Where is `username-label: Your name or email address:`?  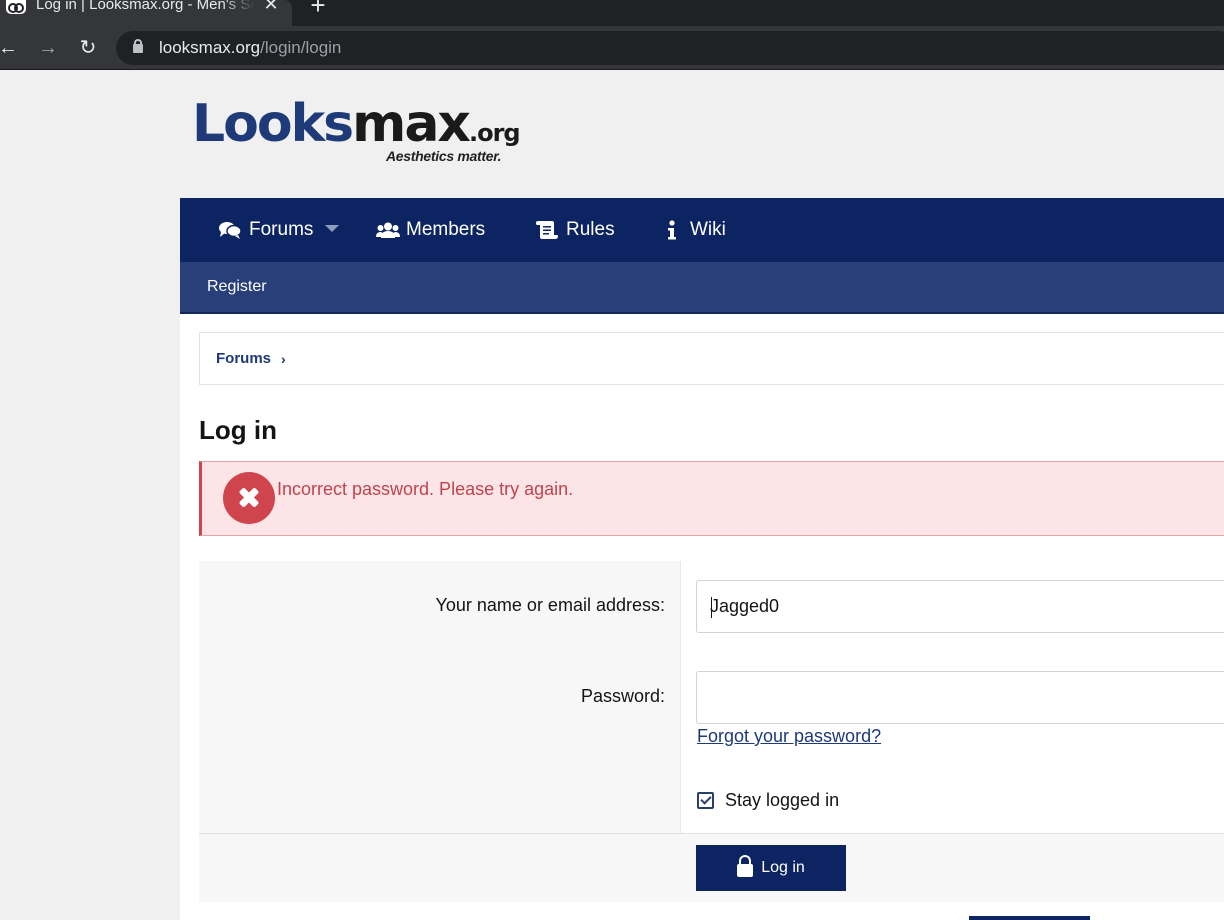
username-label: Your name or email address: is located at coordinates (550, 605).